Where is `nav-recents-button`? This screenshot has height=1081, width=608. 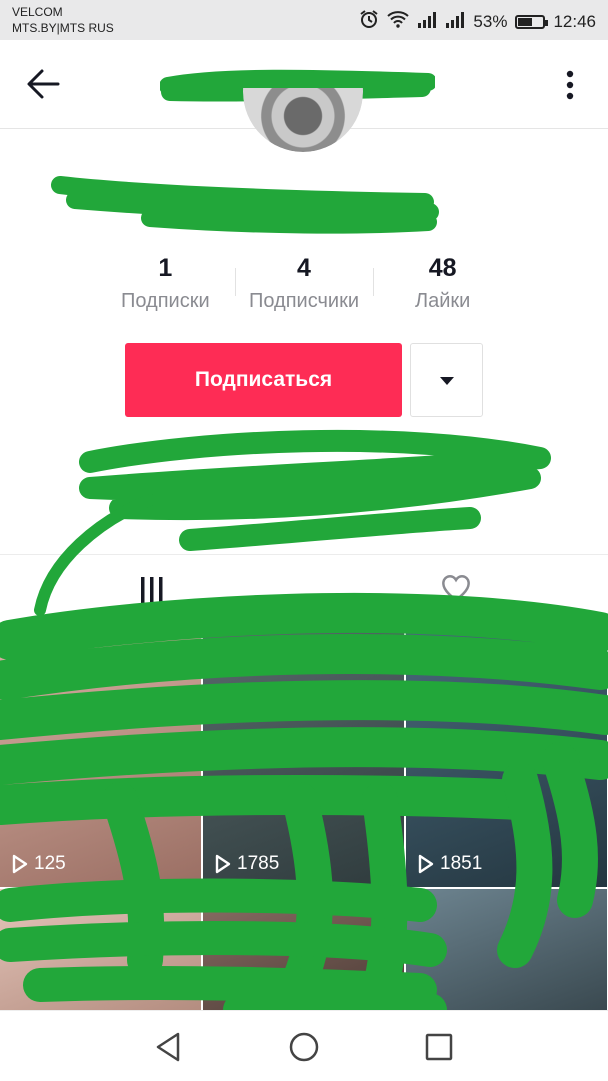
nav-recents-button is located at coordinates (438, 1047).